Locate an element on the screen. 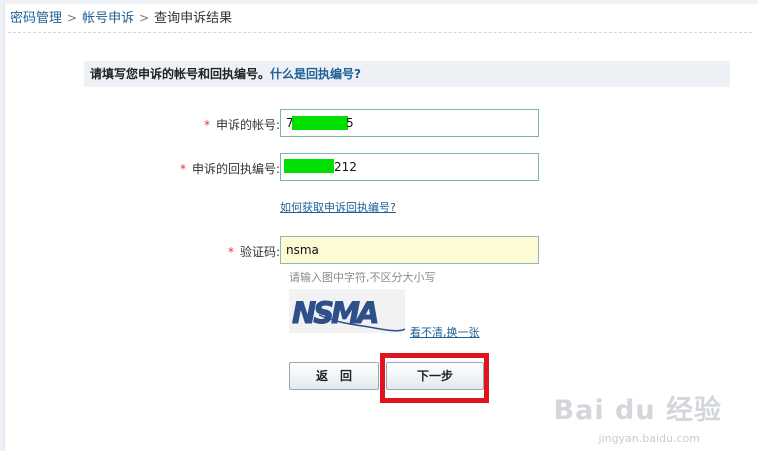  how-to-get-receipt-link: 如何获取申诉回执编号? is located at coordinates (338, 207).